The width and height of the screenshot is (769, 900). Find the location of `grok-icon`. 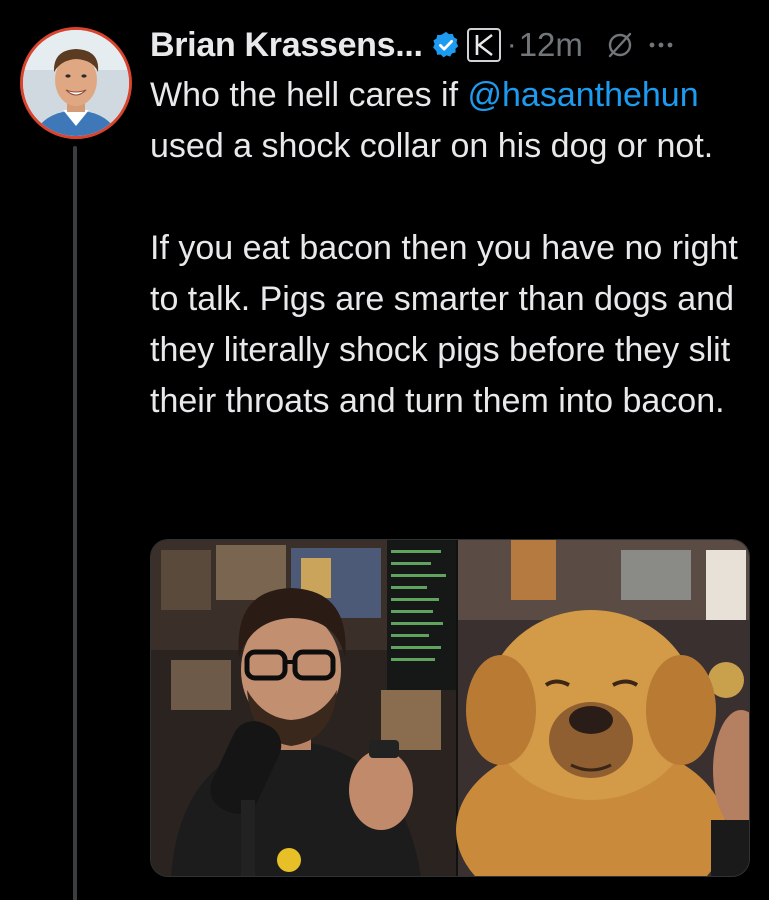

grok-icon is located at coordinates (620, 45).